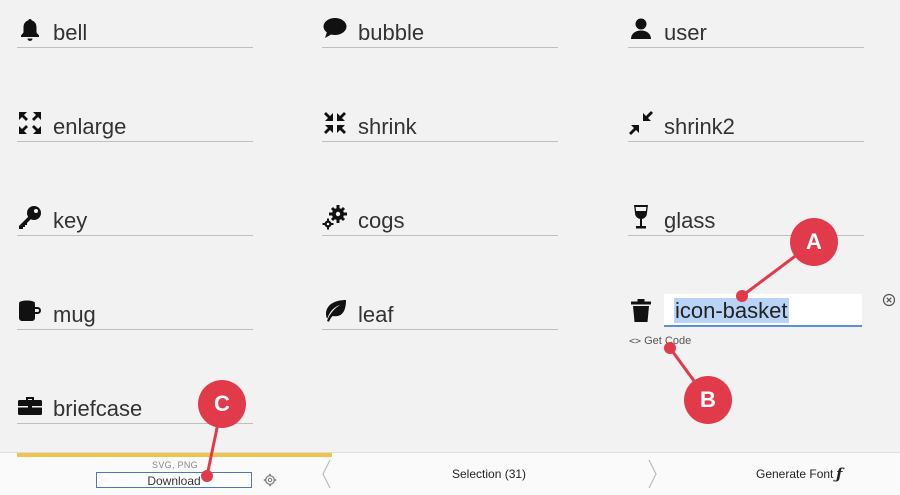 The height and width of the screenshot is (495, 900). I want to click on marker-c: C, so click(222, 404).